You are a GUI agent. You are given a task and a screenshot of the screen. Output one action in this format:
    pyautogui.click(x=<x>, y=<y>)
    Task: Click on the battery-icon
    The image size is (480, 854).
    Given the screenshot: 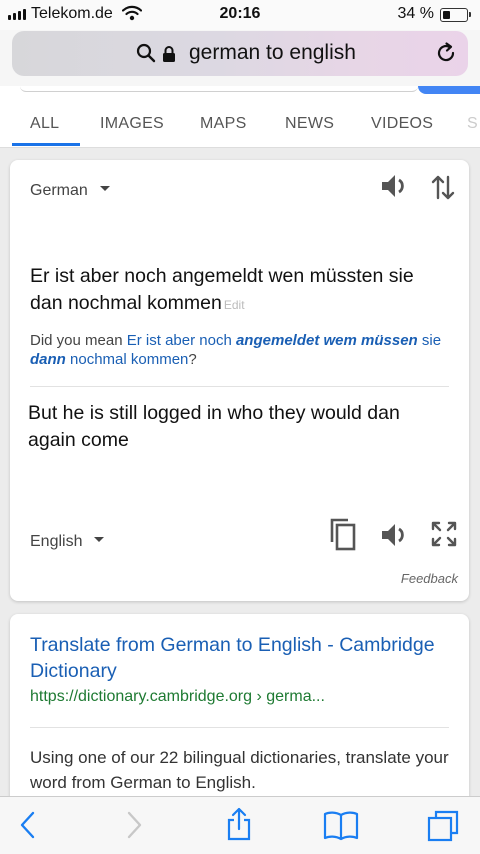 What is the action you would take?
    pyautogui.click(x=455, y=15)
    